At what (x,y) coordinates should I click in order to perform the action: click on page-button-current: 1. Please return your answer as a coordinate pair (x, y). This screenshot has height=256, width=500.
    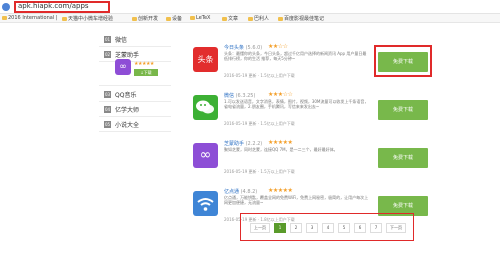
    Looking at the image, I should click on (280, 228).